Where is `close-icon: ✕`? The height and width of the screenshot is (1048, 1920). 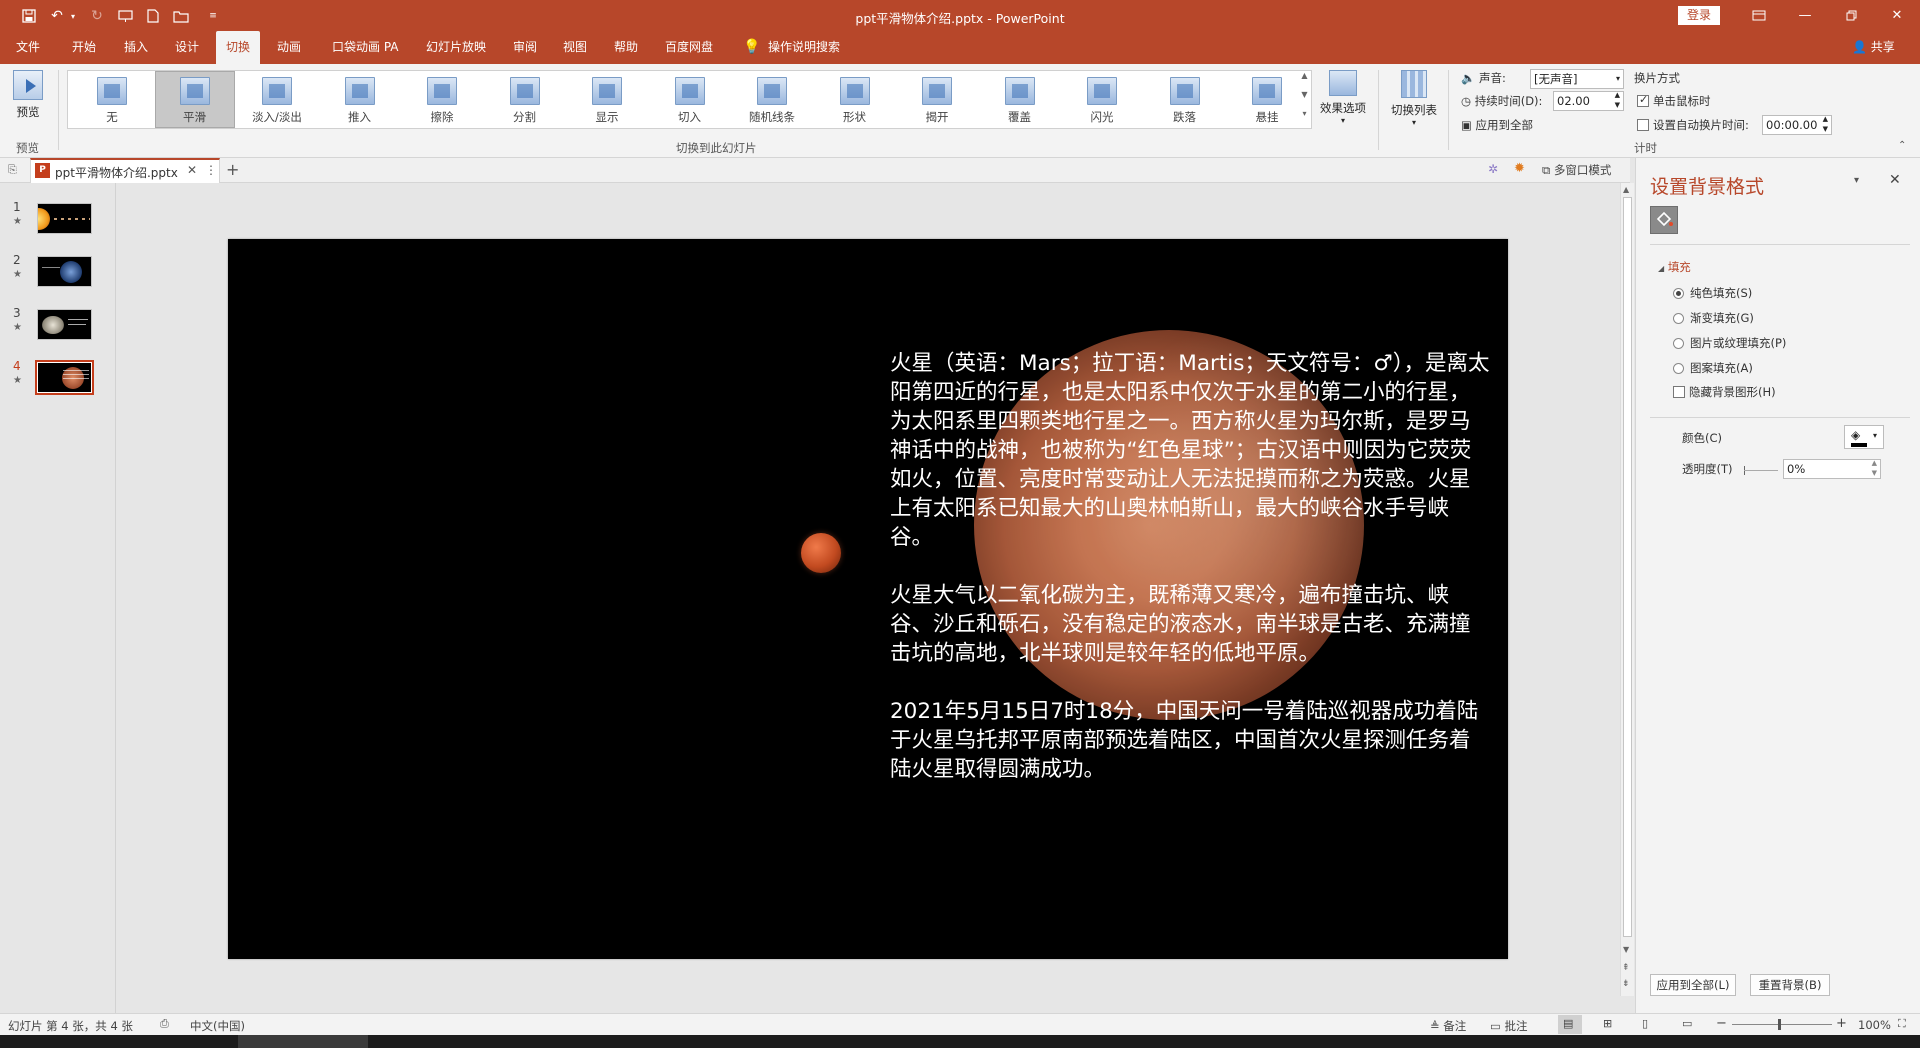
close-icon: ✕ is located at coordinates (1897, 15).